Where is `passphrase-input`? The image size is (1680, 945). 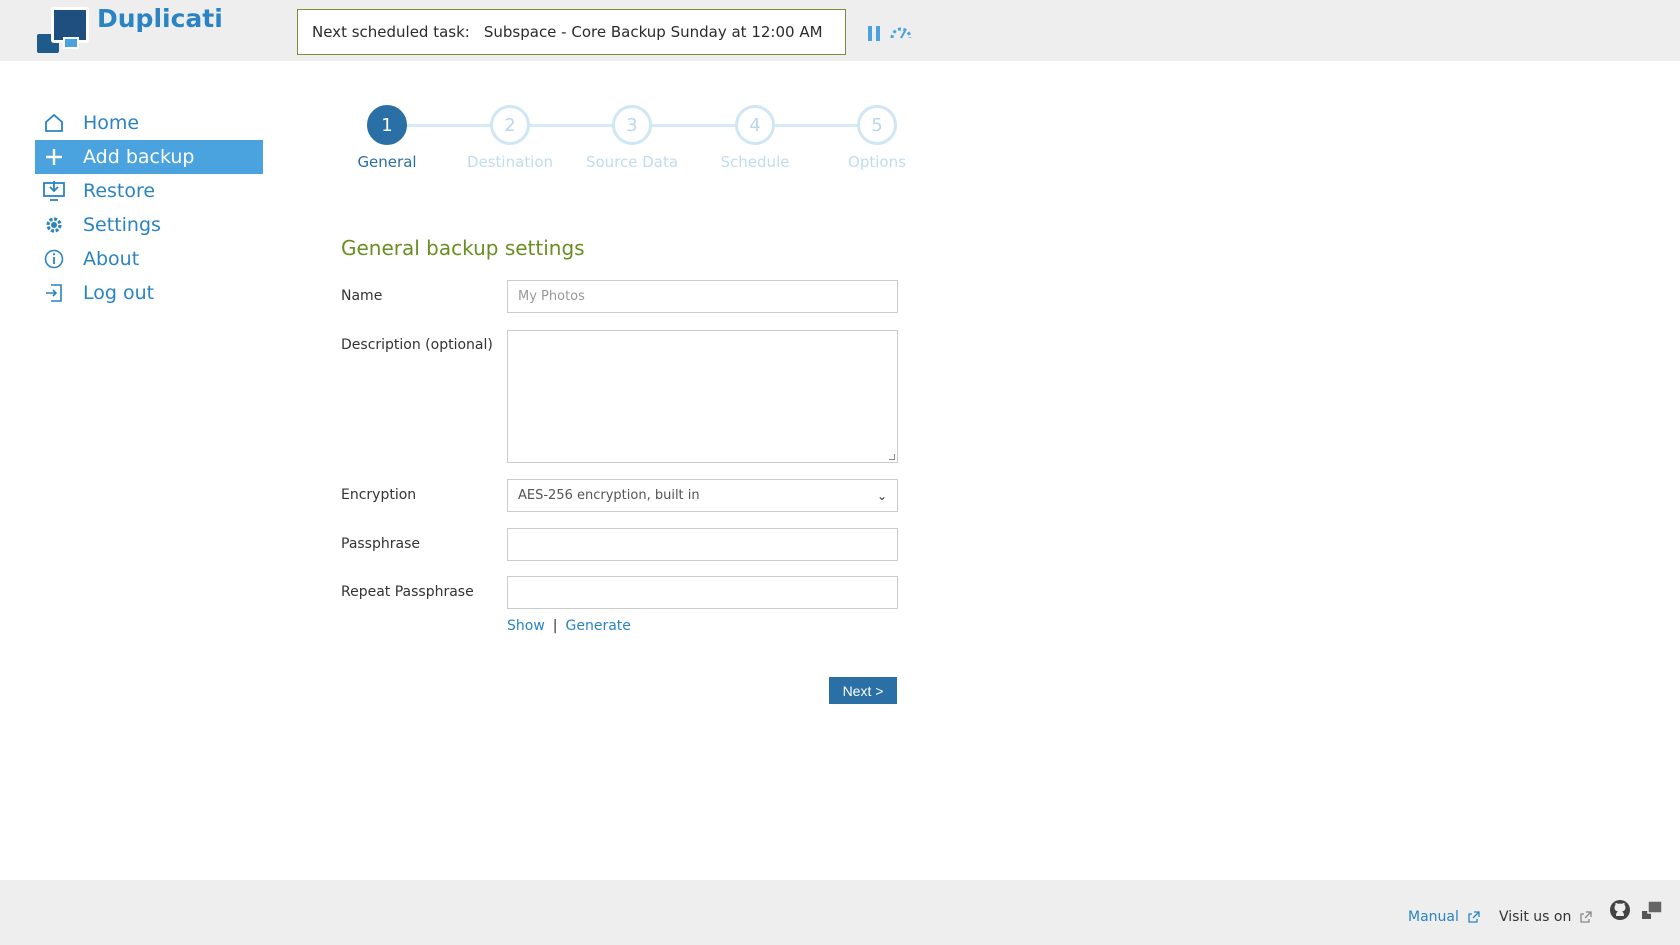
passphrase-input is located at coordinates (702, 544).